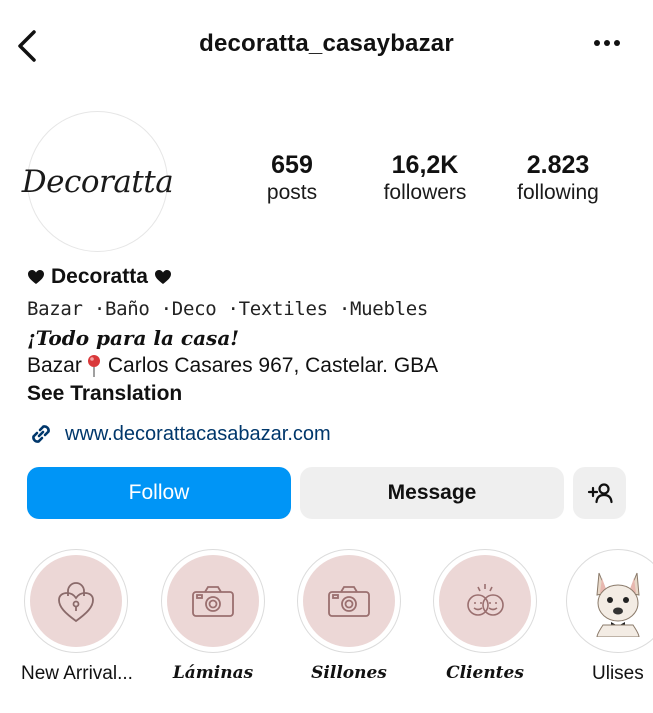 This screenshot has width=653, height=713. Describe the element at coordinates (432, 493) in the screenshot. I see `message-button: Message` at that location.